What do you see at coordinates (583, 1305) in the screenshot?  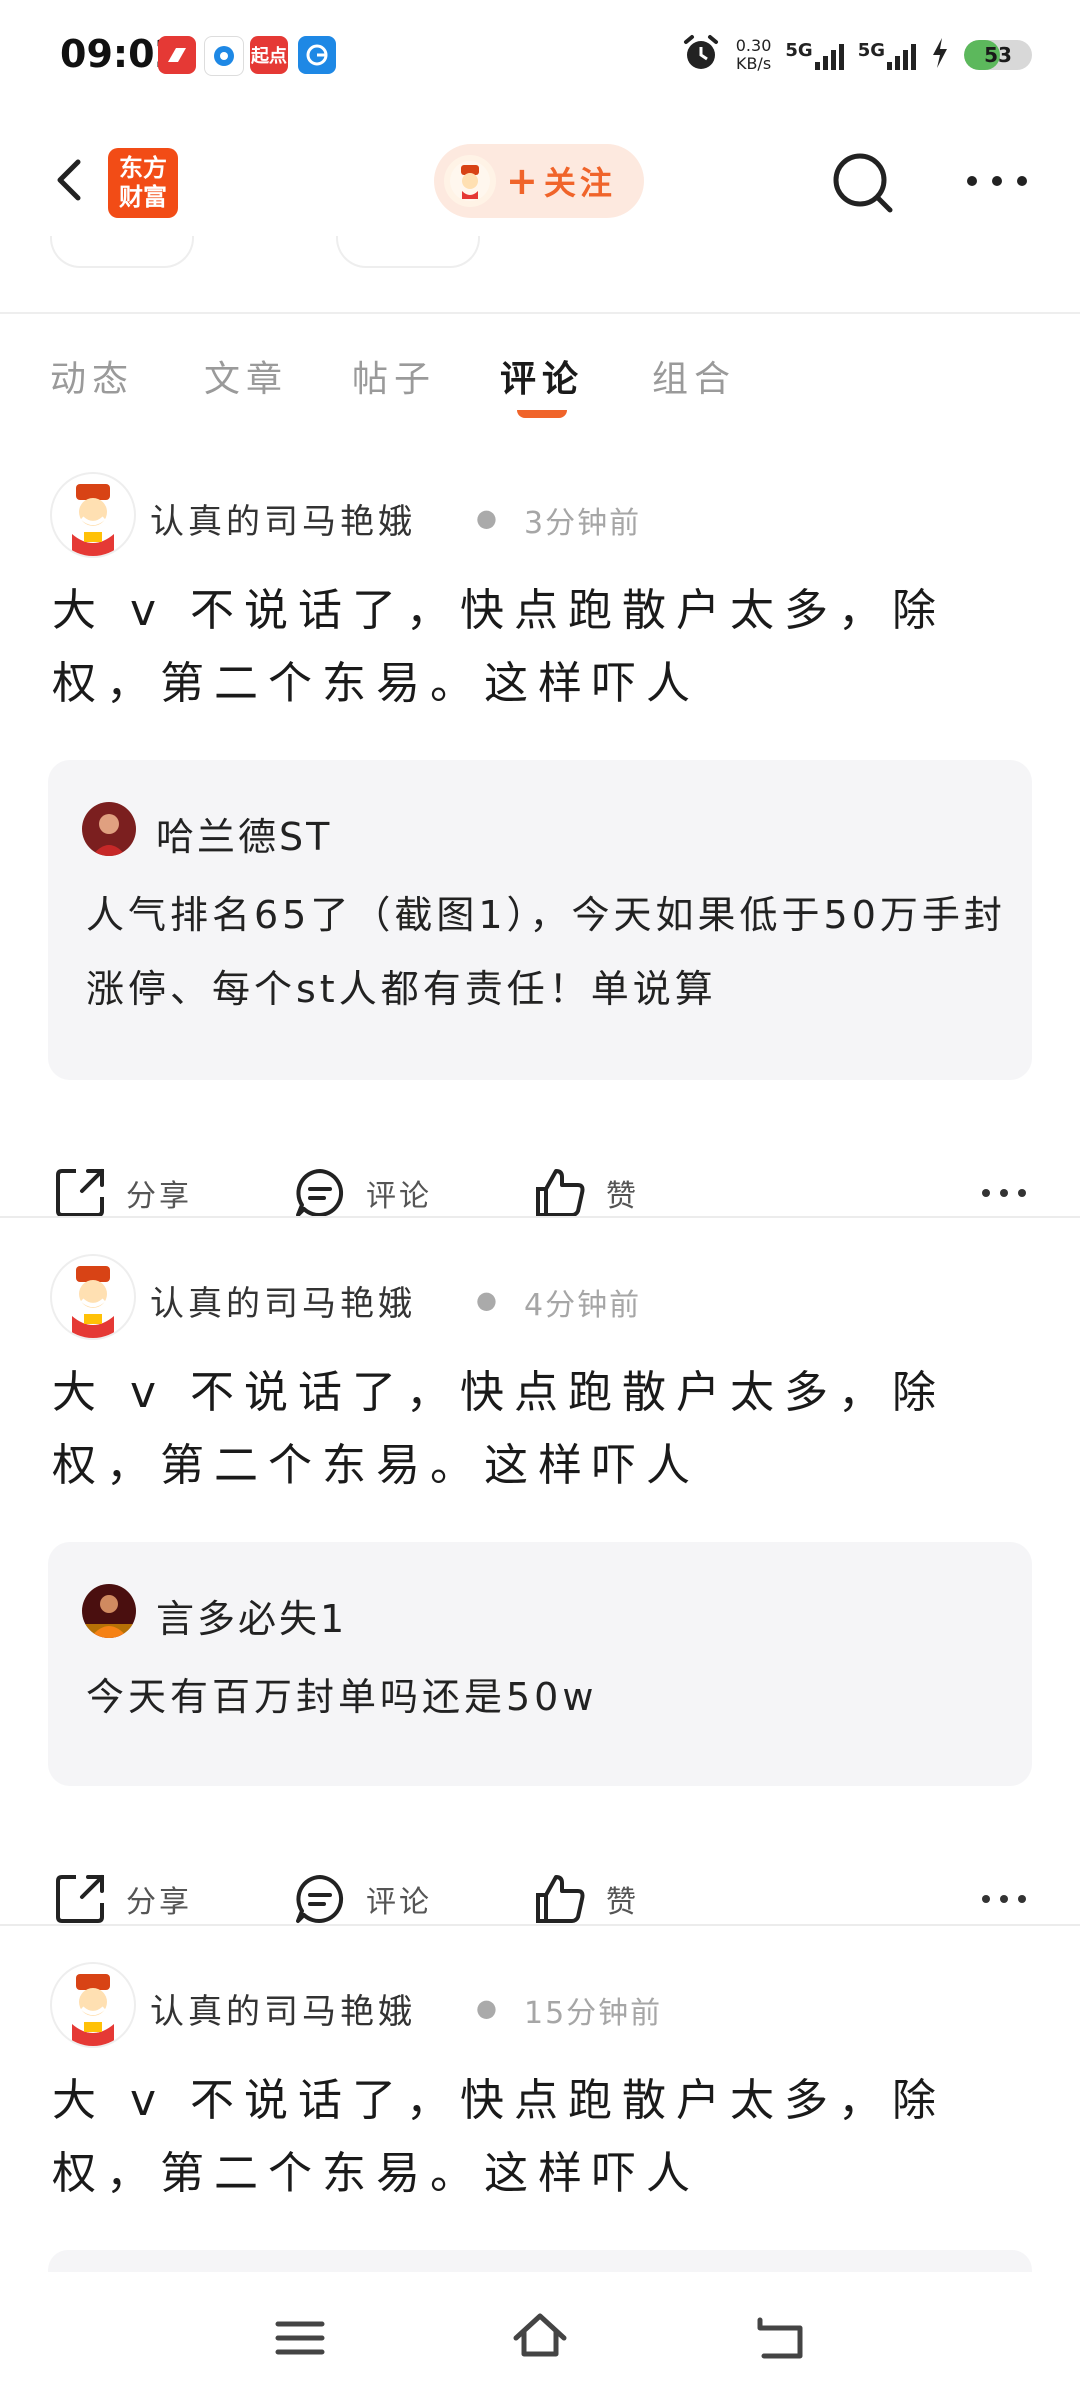 I see `post-time: 4分钟前` at bounding box center [583, 1305].